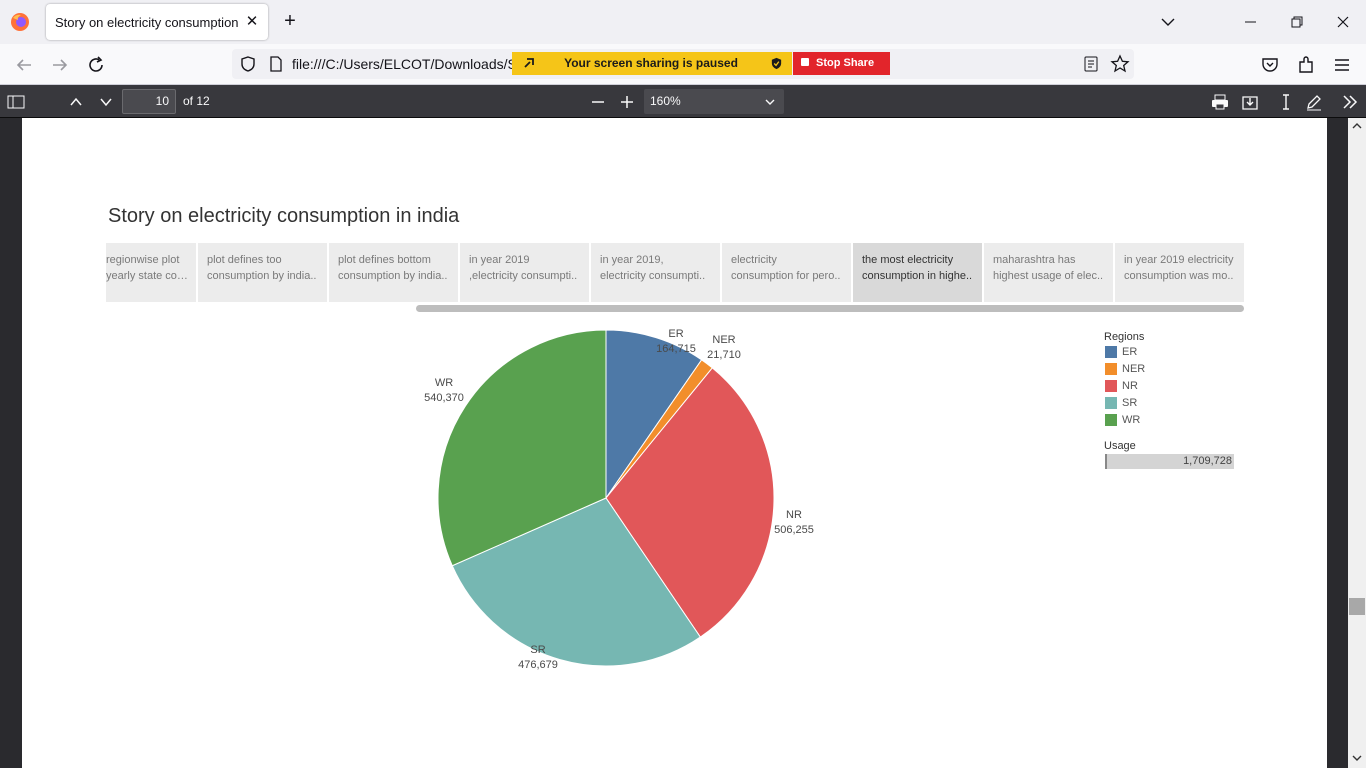 The image size is (1366, 768). I want to click on pie-data-label: SR 476,679, so click(538, 658).